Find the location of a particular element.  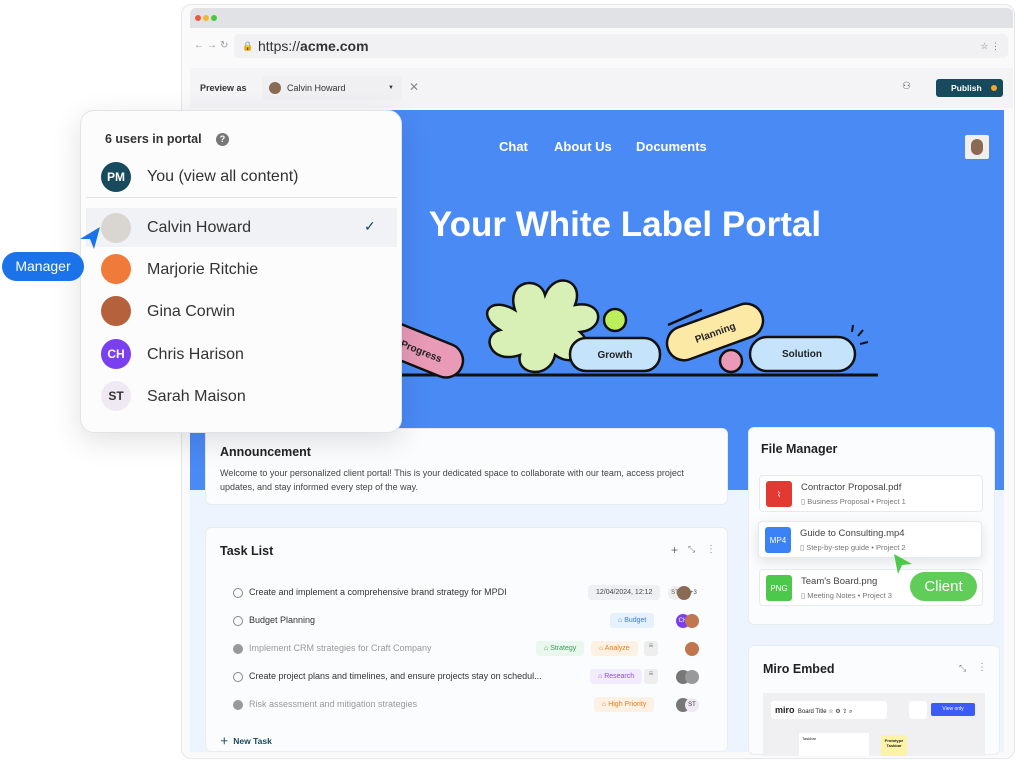

tag-budget: ⌂ Budget is located at coordinates (632, 620).